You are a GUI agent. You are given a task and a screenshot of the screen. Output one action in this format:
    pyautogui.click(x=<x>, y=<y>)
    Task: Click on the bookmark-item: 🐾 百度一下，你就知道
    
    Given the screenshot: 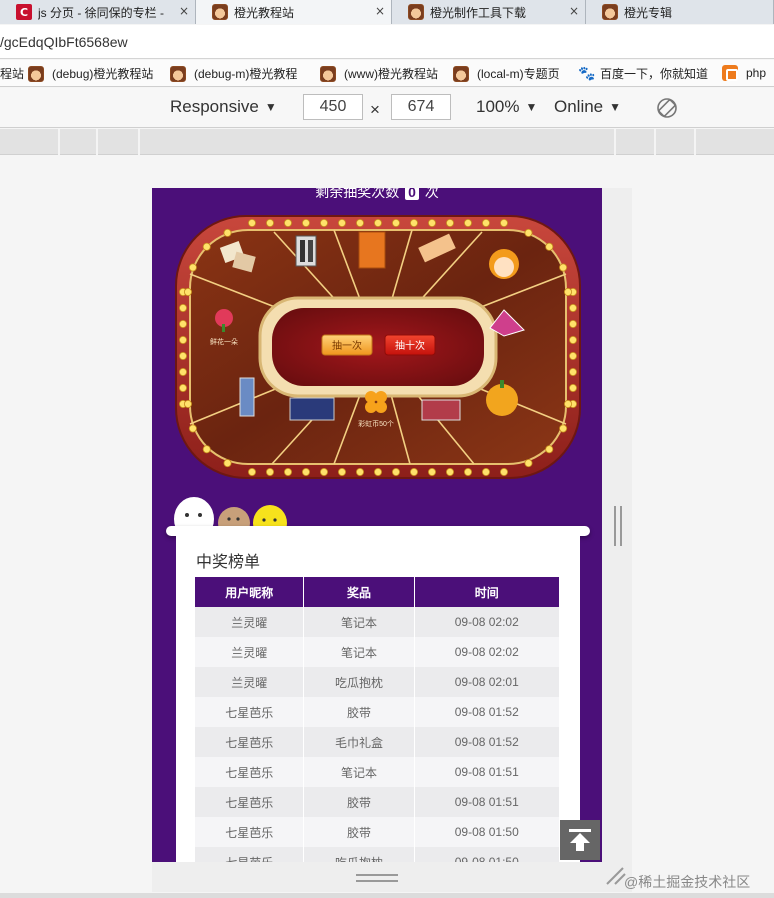 What is the action you would take?
    pyautogui.click(x=643, y=73)
    